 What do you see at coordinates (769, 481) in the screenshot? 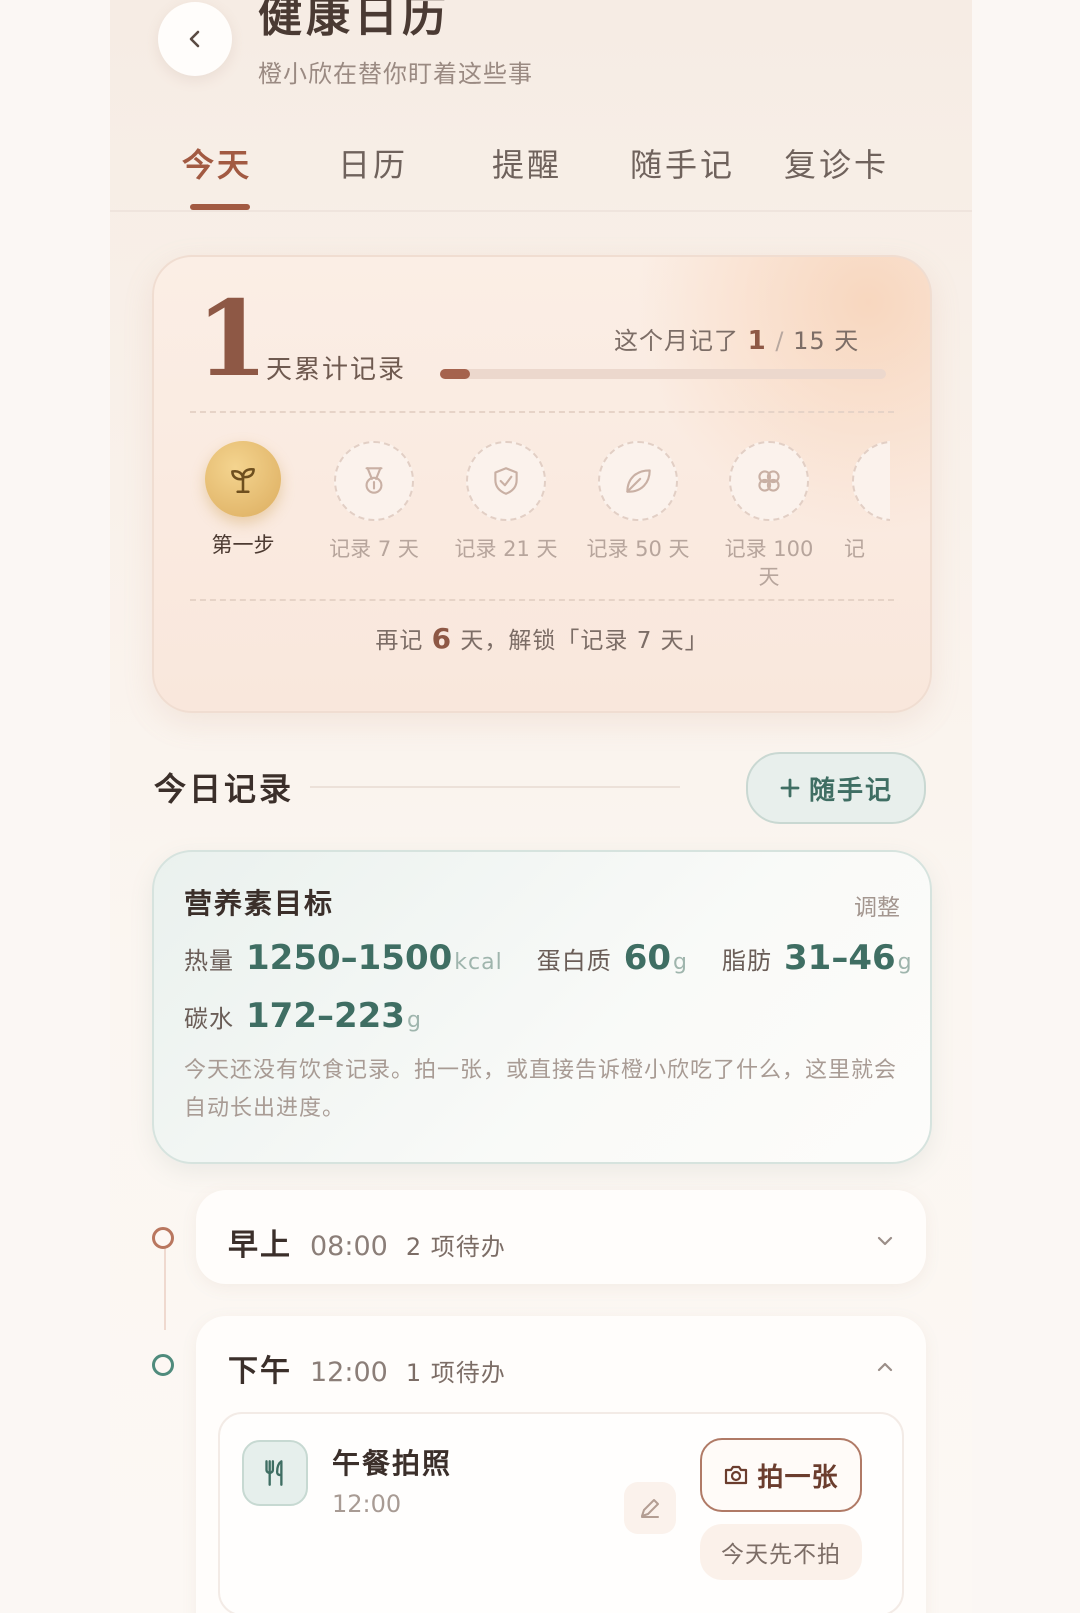
I see `flower-icon` at bounding box center [769, 481].